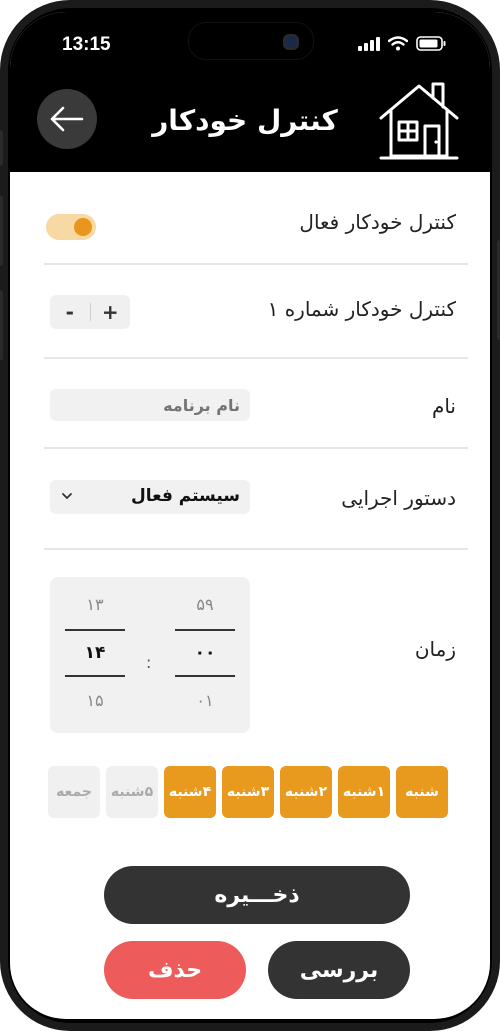 Image resolution: width=500 pixels, height=1031 pixels. I want to click on minute-current: ۰۰, so click(205, 653).